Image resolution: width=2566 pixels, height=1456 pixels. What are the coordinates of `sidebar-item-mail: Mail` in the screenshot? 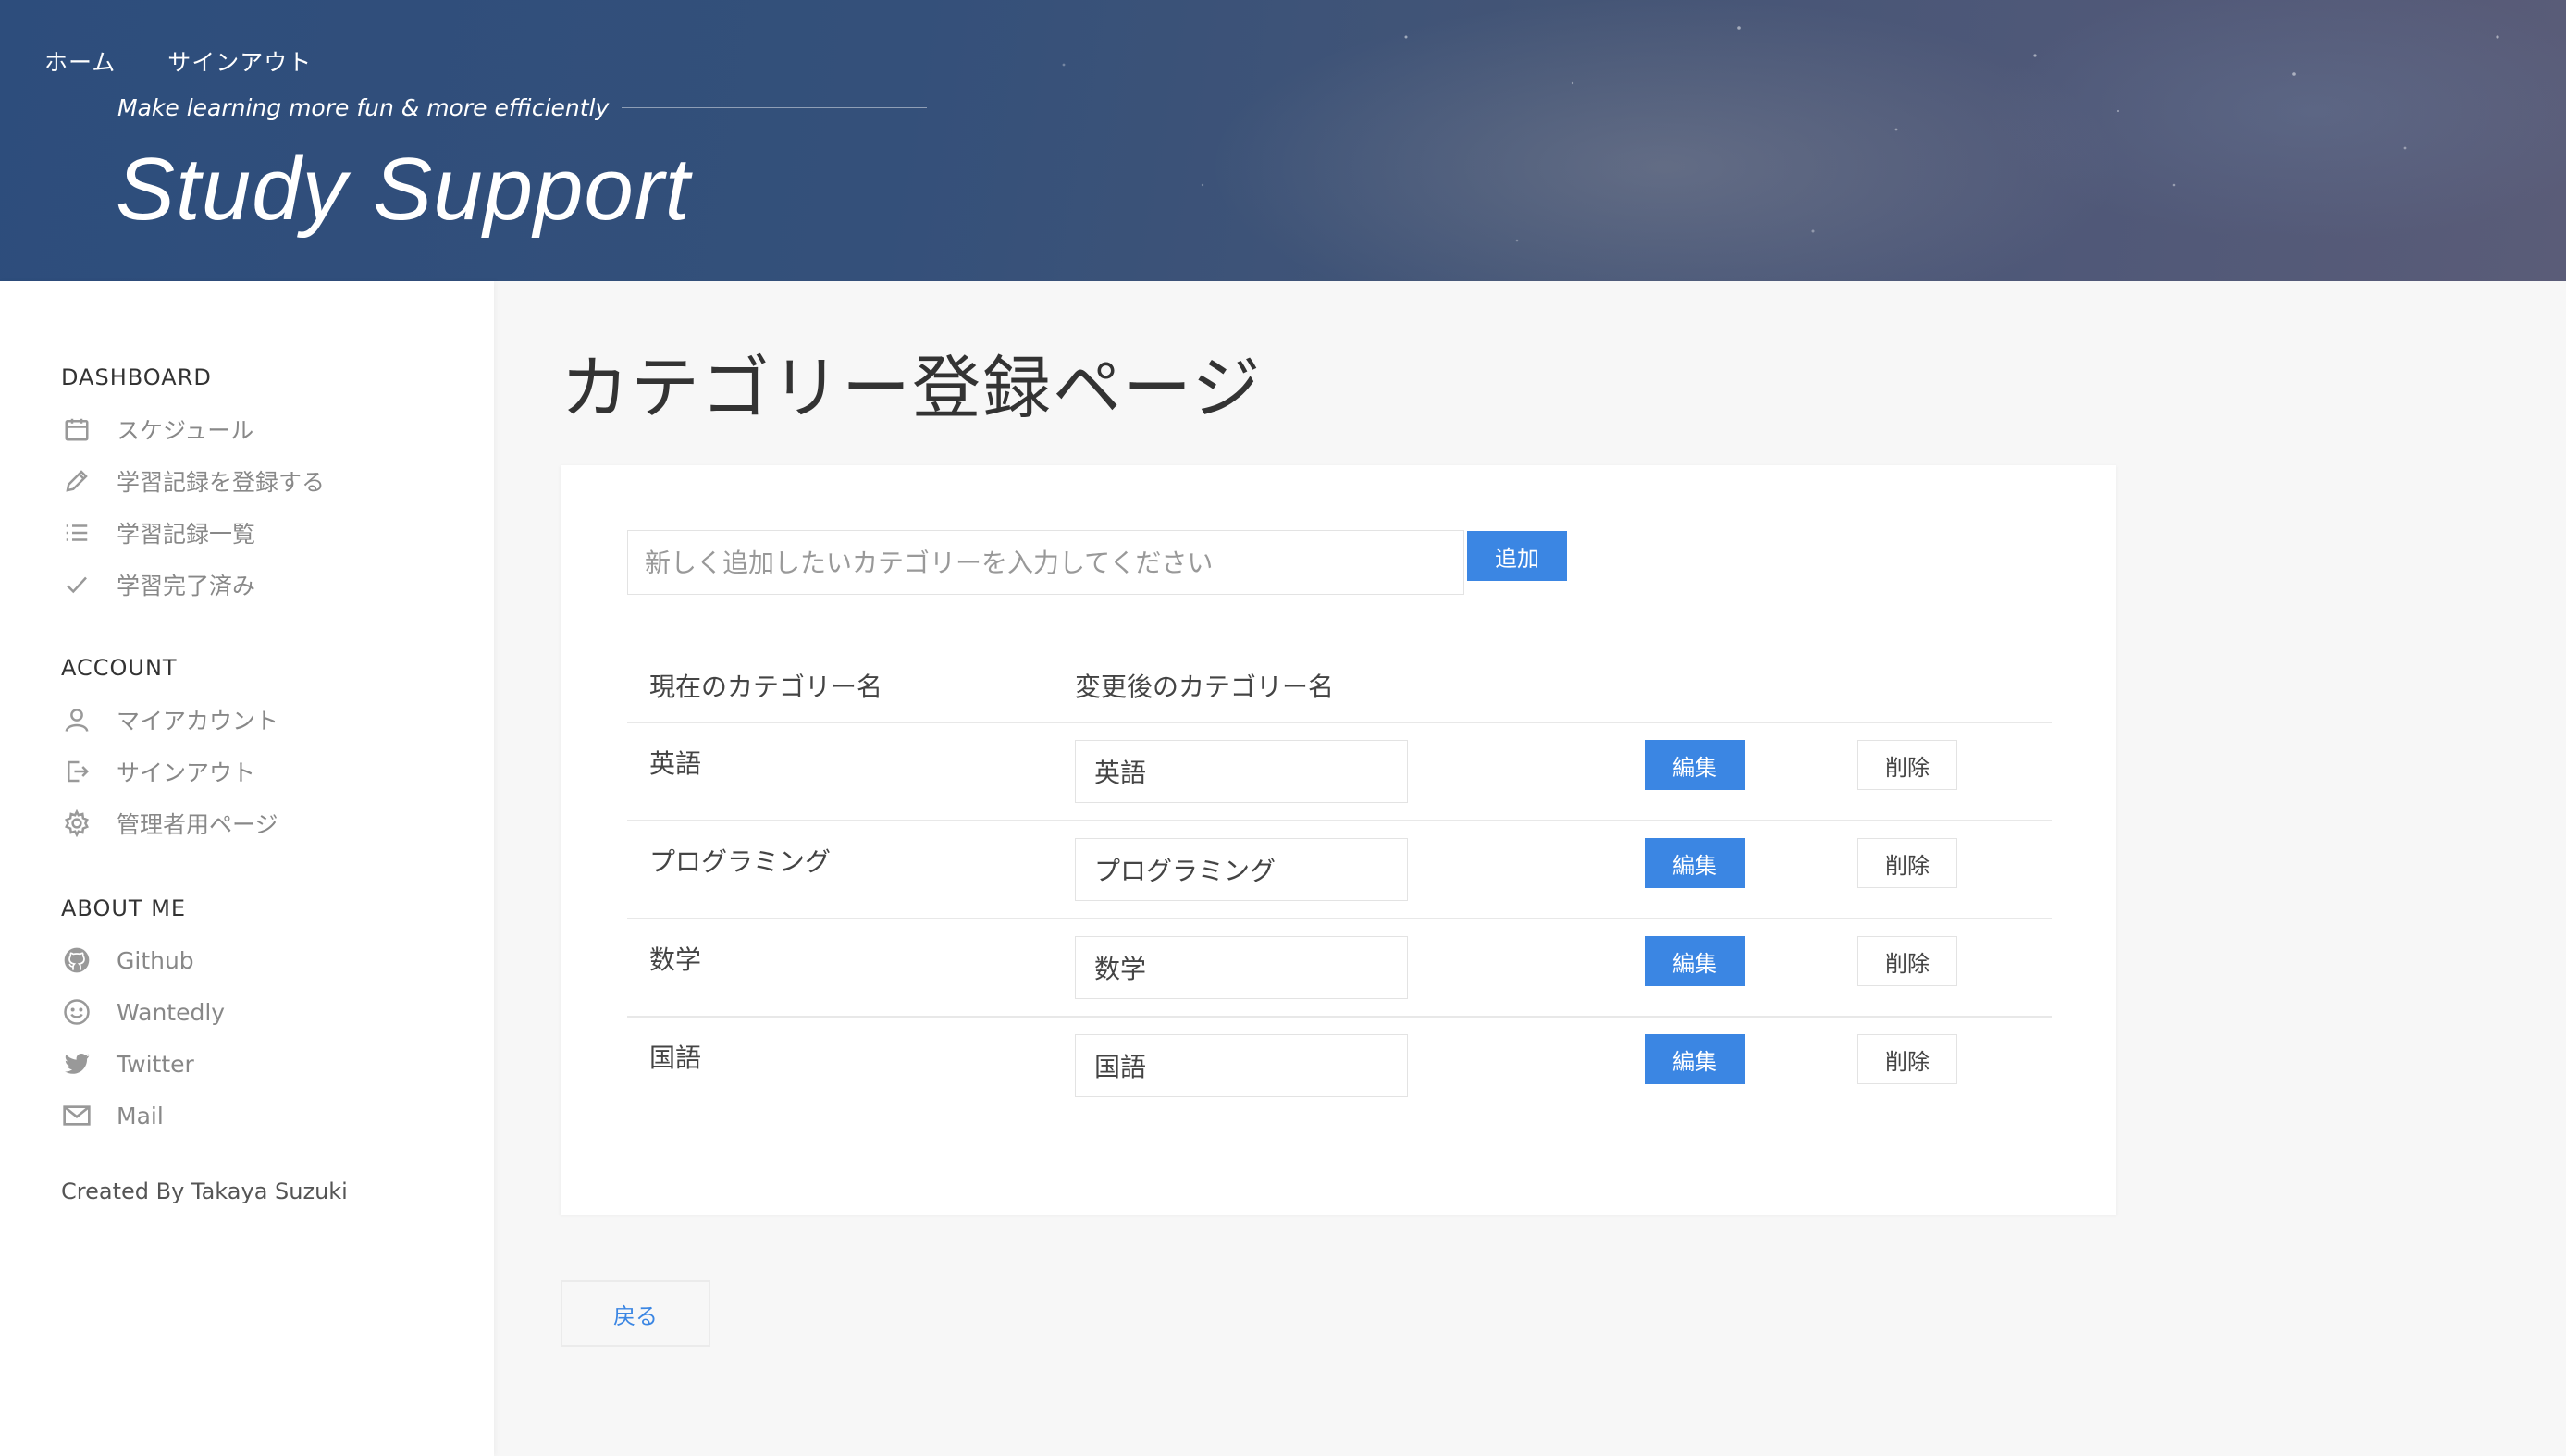 It's located at (143, 1115).